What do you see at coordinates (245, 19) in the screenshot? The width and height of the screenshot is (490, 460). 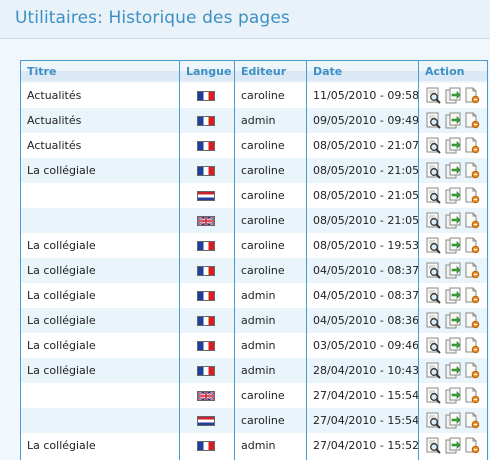 I see `page-header: Utilitaires: Historique des pages` at bounding box center [245, 19].